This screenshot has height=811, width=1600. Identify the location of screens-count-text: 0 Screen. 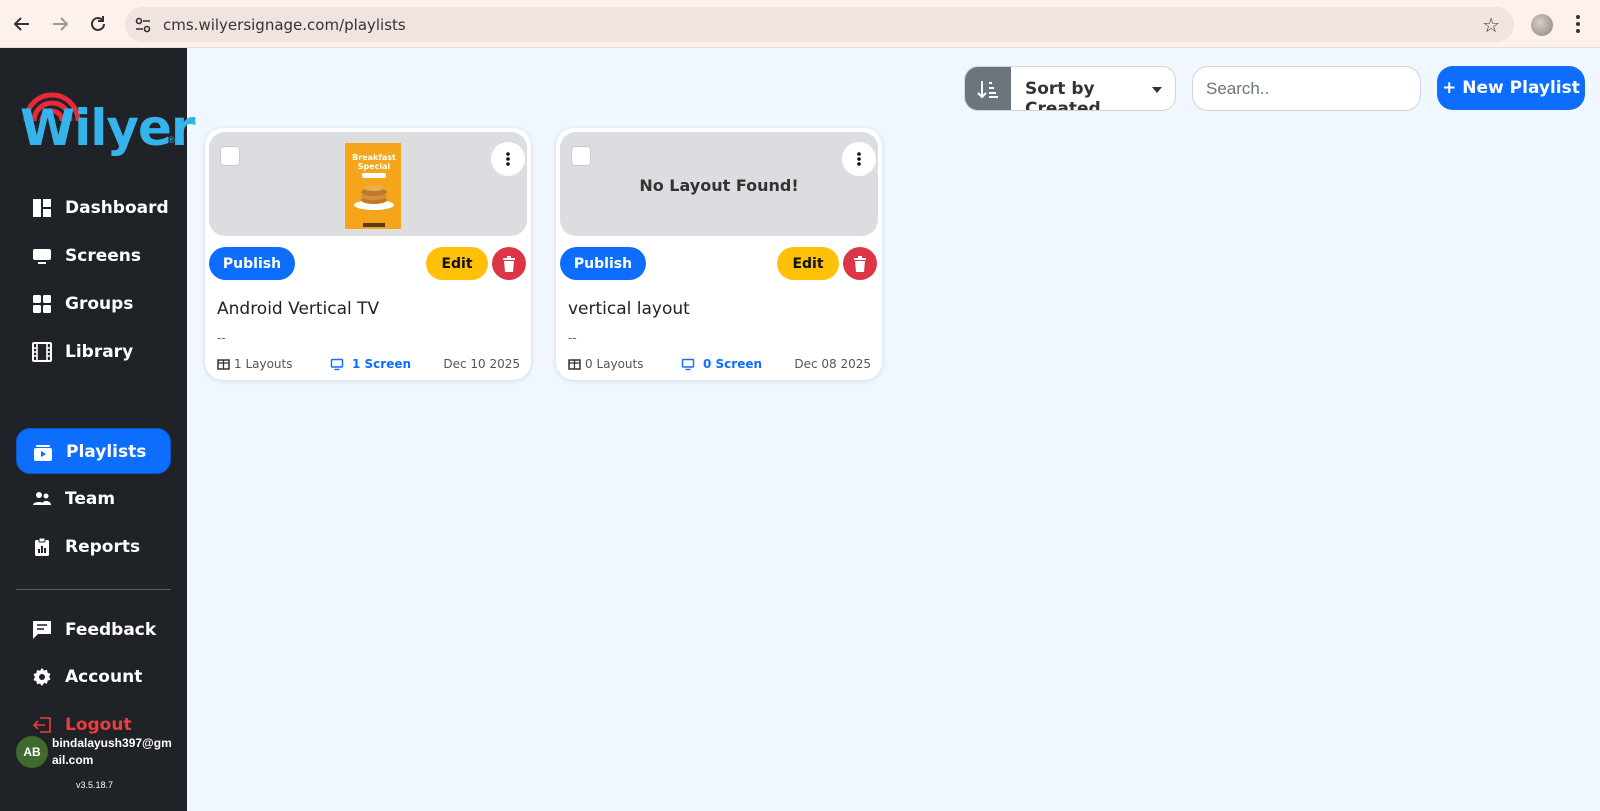
(733, 364).